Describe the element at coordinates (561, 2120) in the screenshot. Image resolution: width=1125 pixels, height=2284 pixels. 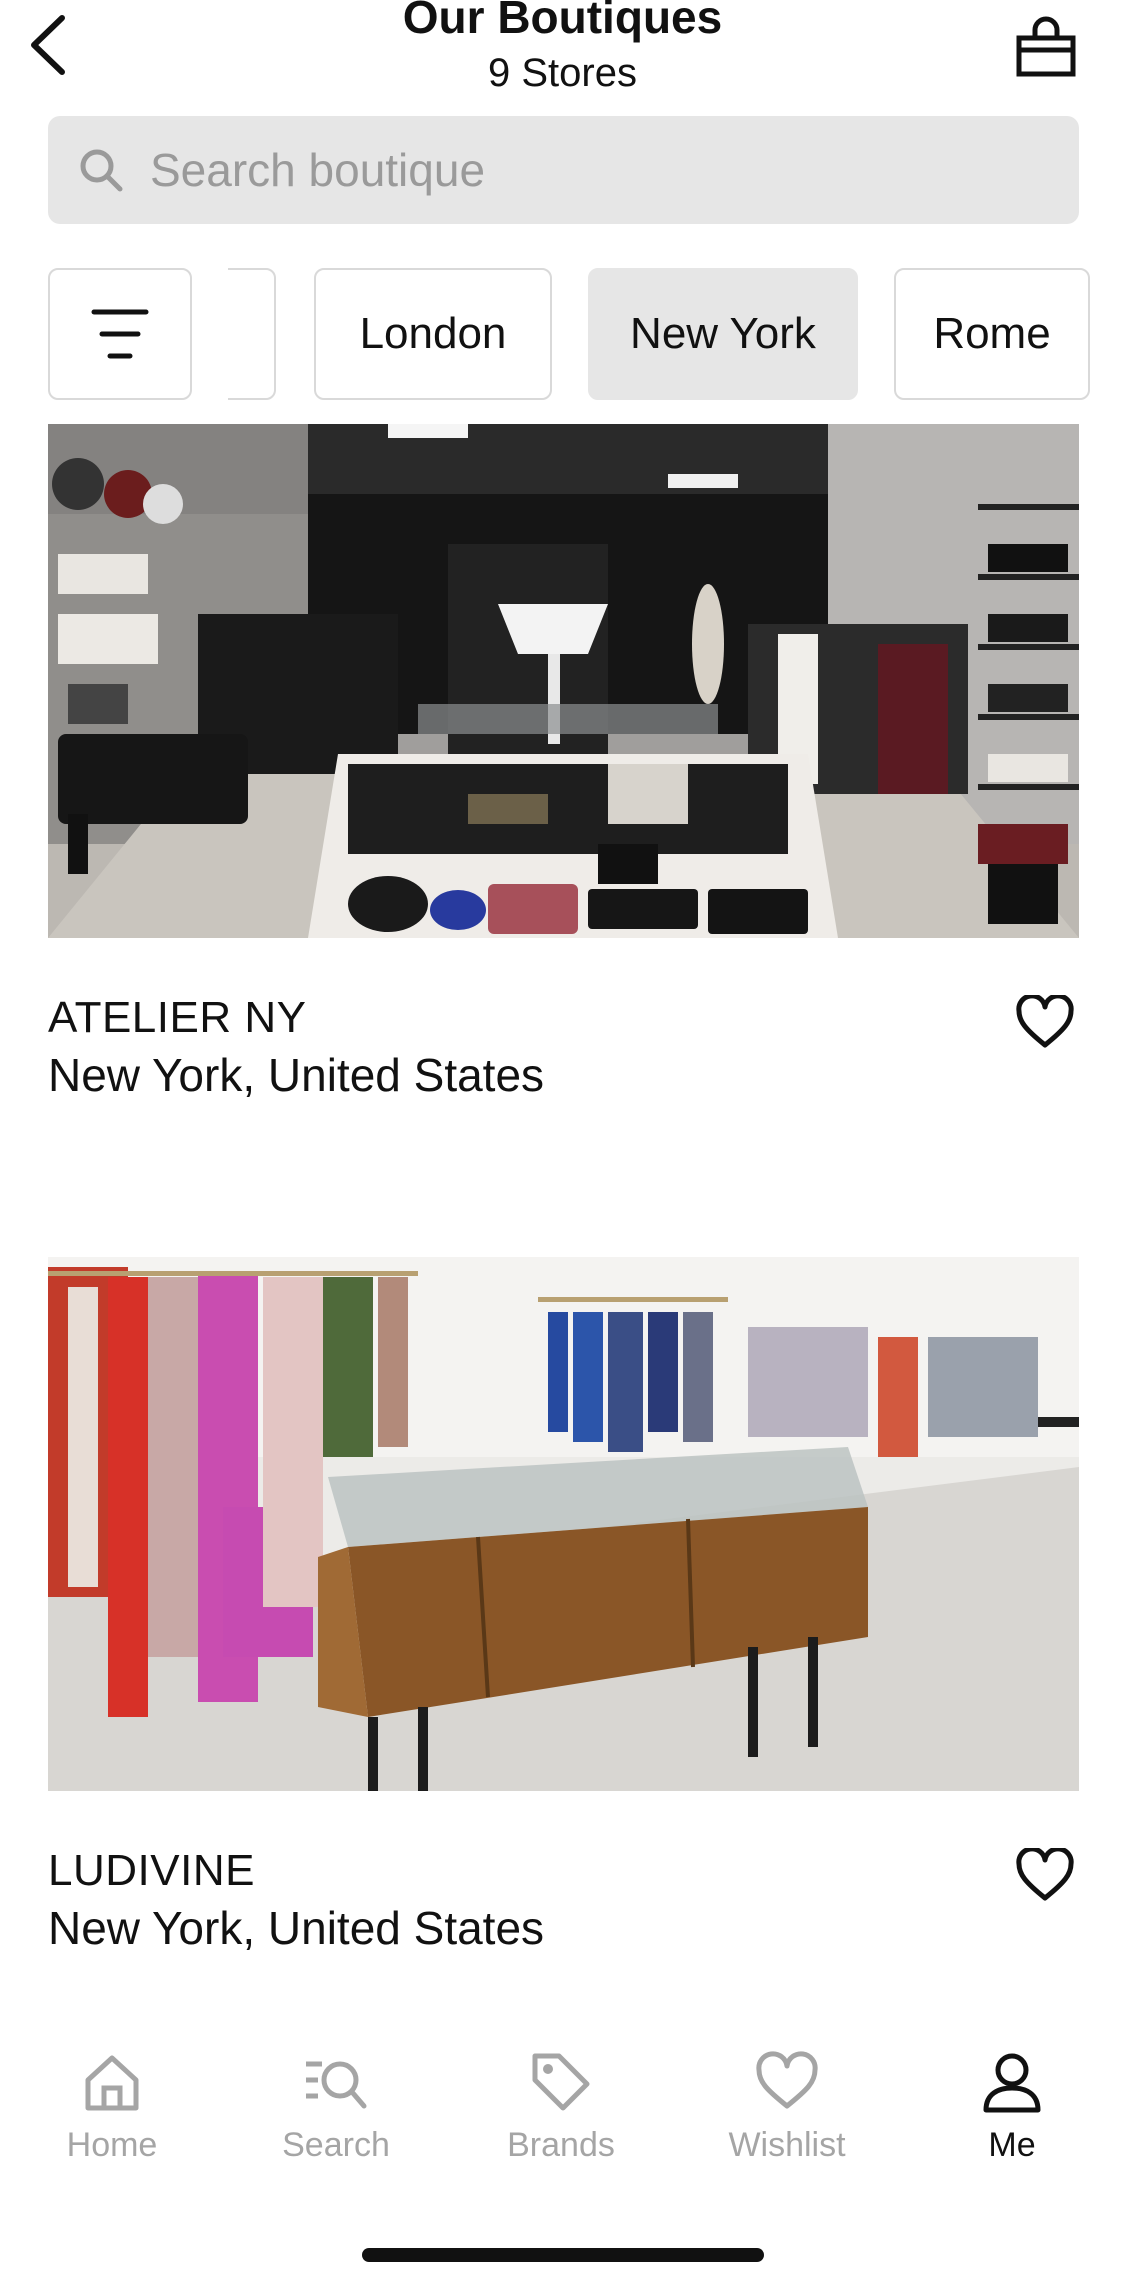
I see `tab-brands: Brands` at that location.